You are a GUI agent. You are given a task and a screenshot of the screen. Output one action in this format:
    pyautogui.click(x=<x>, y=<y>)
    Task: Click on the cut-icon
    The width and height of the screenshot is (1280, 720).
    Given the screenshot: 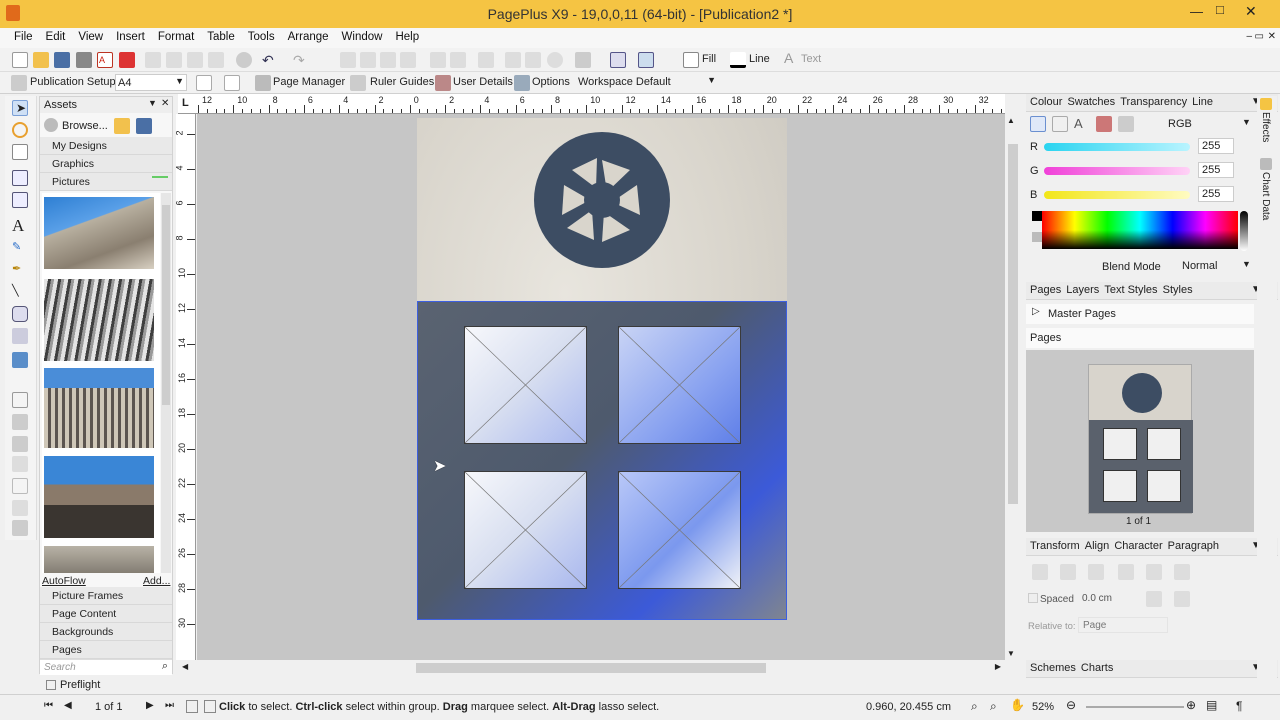 What is the action you would take?
    pyautogui.click(x=153, y=60)
    